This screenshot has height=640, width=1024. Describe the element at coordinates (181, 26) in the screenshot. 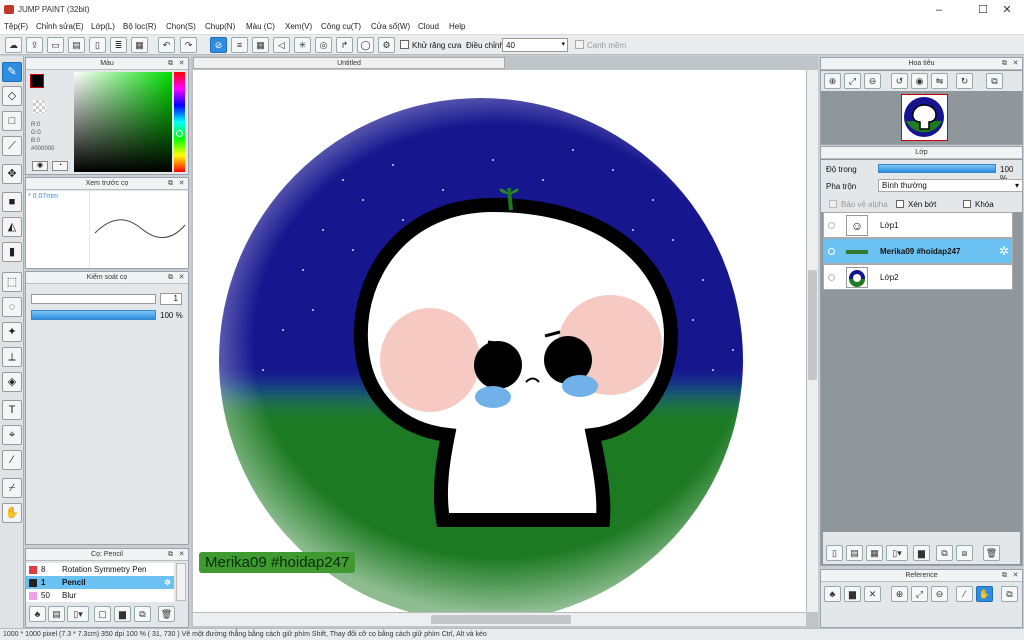

I see `menu-select: Chọn(S)` at that location.